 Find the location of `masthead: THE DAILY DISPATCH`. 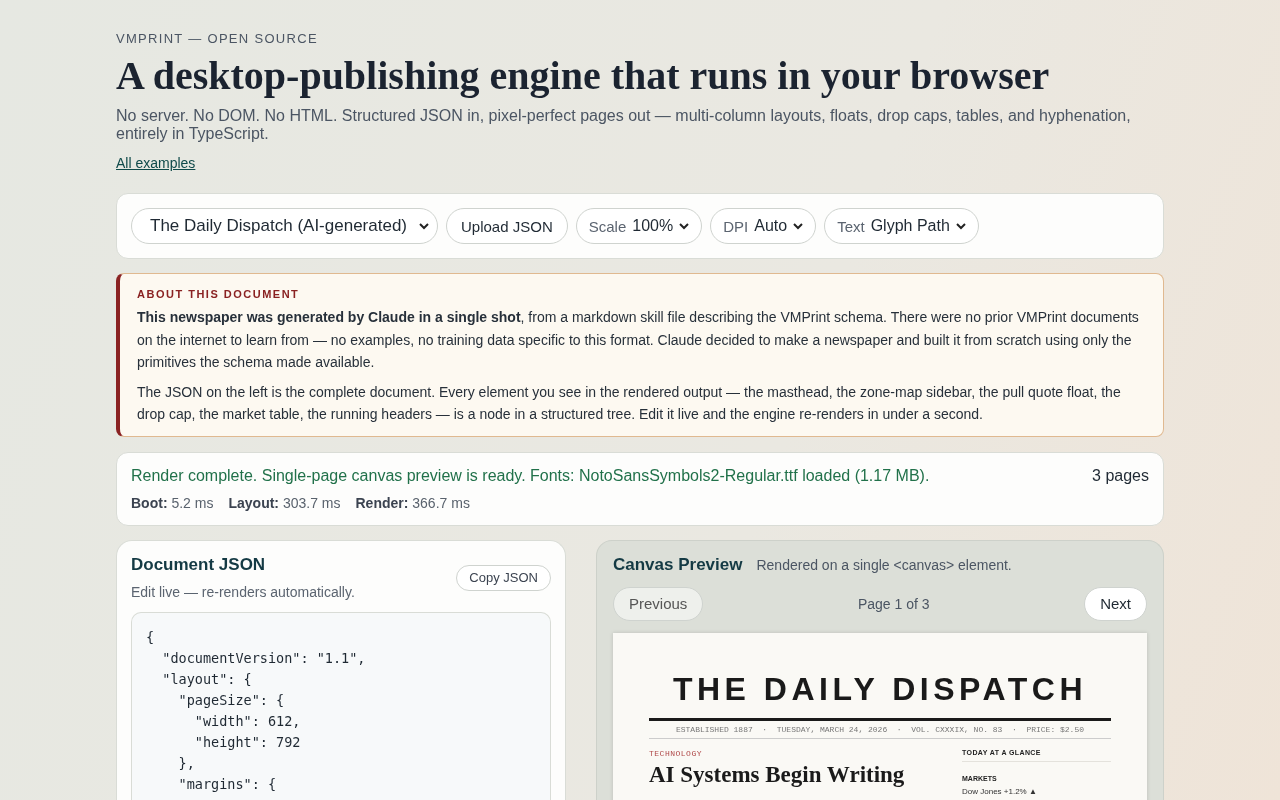

masthead: THE DAILY DISPATCH is located at coordinates (880, 689).